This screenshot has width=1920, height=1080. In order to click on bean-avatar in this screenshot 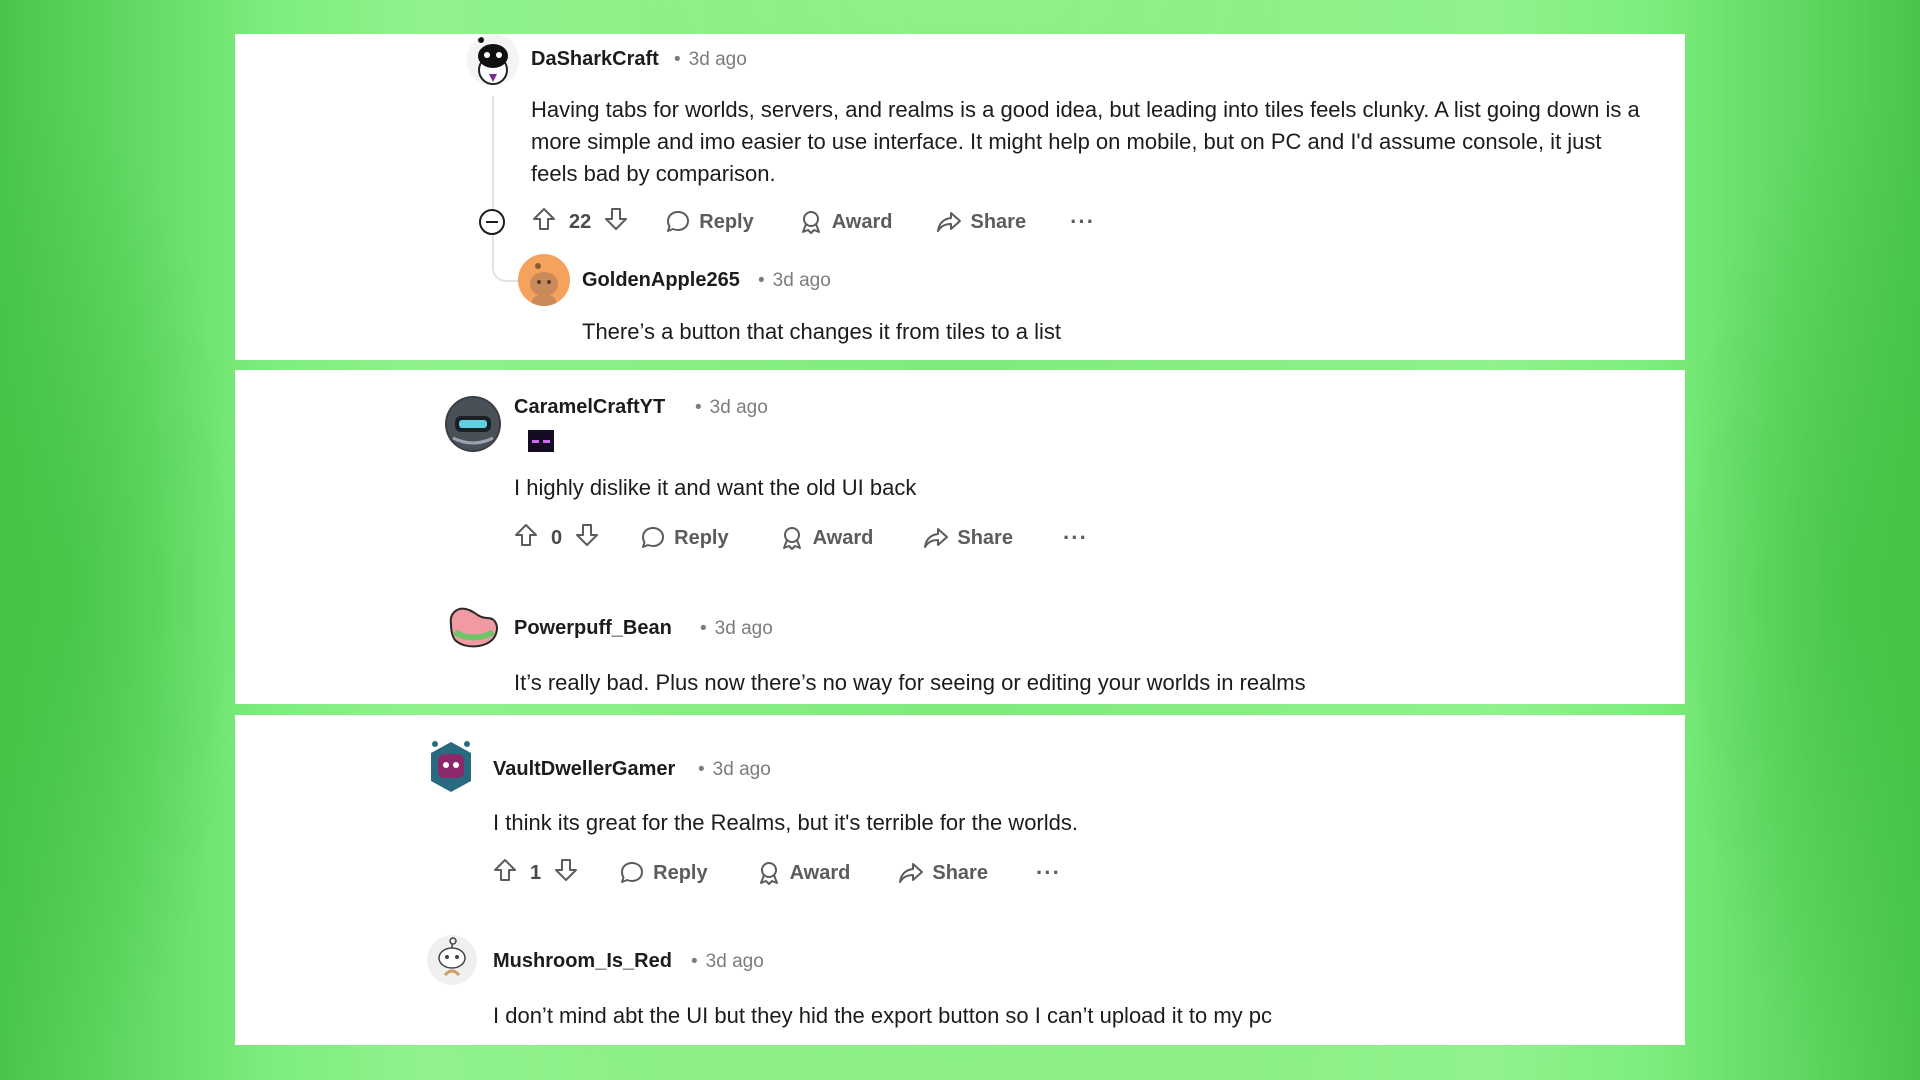, I will do `click(473, 627)`.